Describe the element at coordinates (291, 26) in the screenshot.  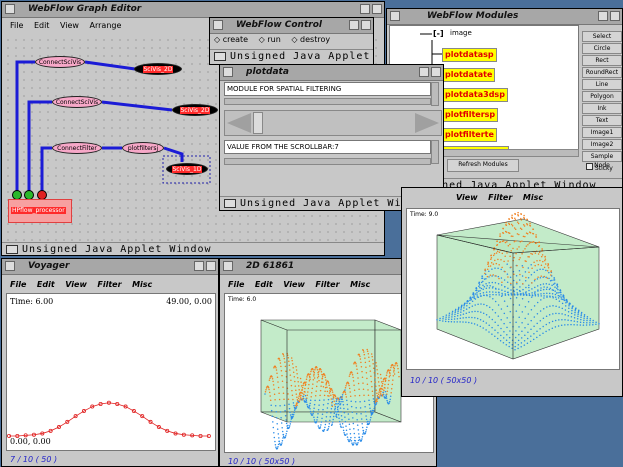
I see `control-titlebar: WebFlow Control` at that location.